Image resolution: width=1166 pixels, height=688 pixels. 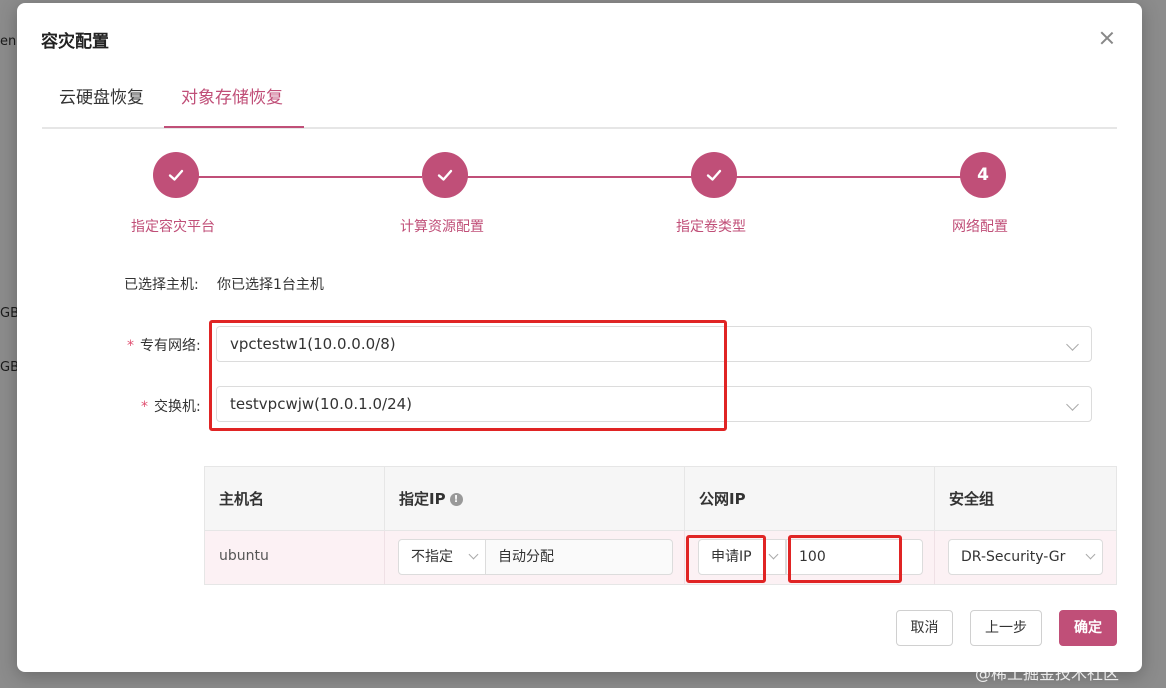 I want to click on tab-object-storage-recovery: 对象存储恢复, so click(x=232, y=95).